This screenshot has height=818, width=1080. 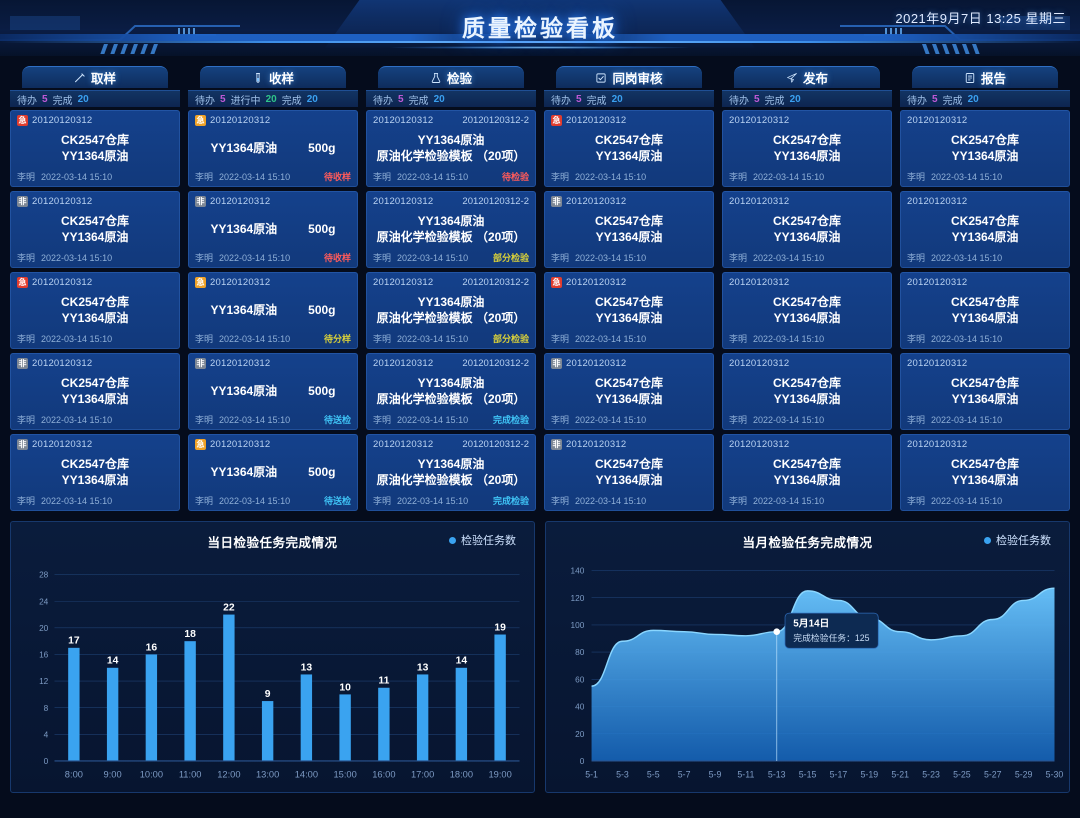 I want to click on column-status-bar: 待办 5 进行中 20 完成 20, so click(x=273, y=98).